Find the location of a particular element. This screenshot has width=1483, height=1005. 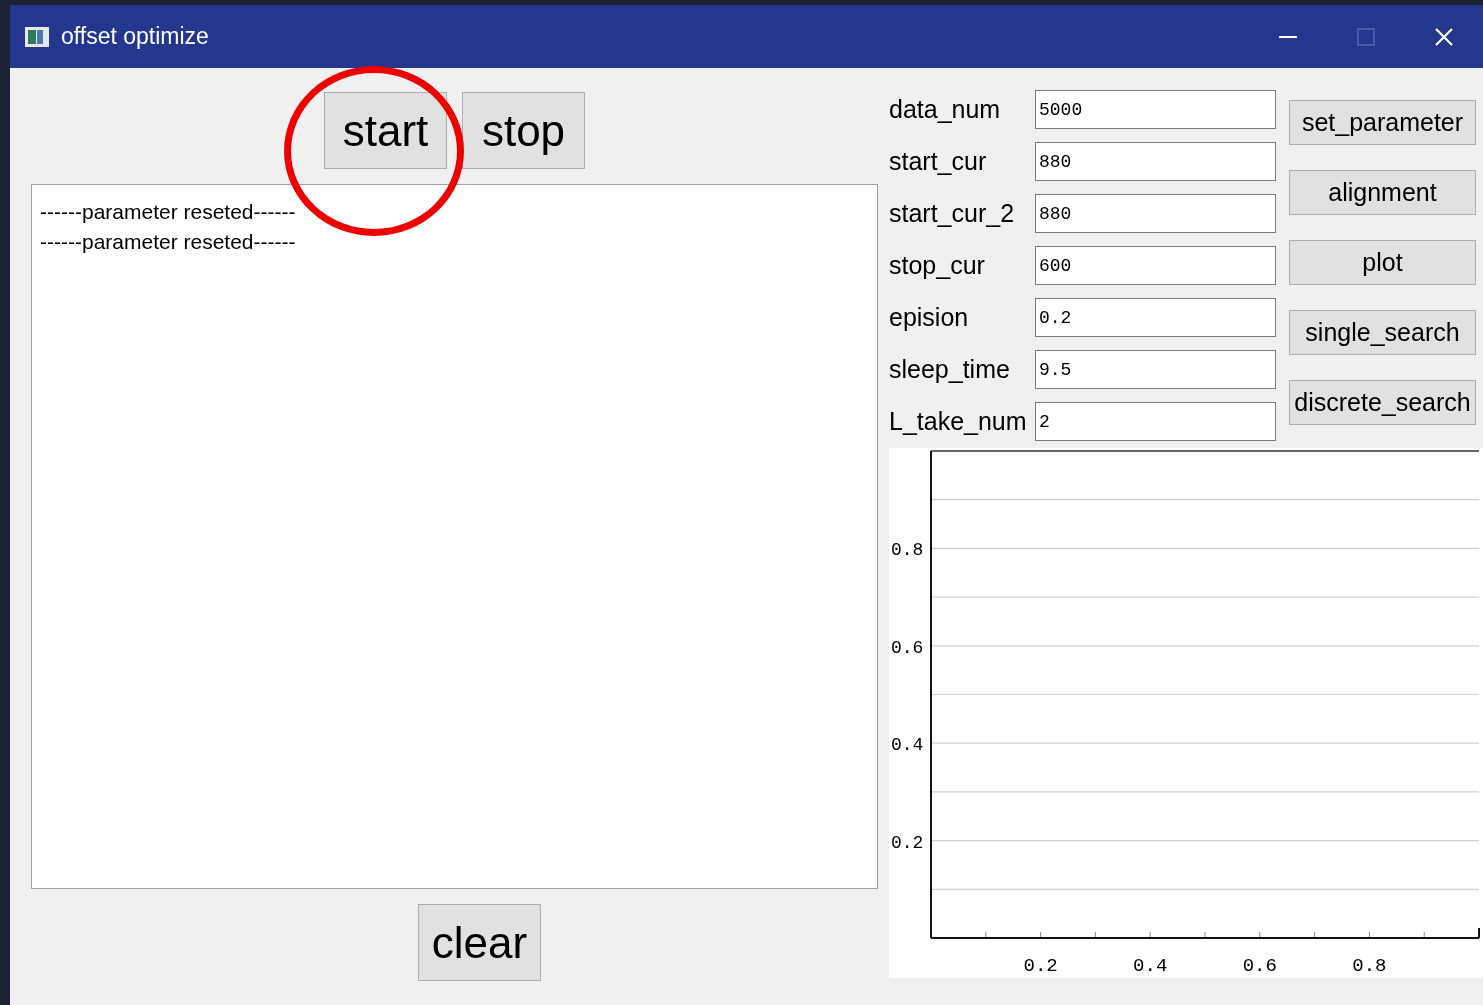

parameter-label: start_cur_2 is located at coordinates (952, 213).